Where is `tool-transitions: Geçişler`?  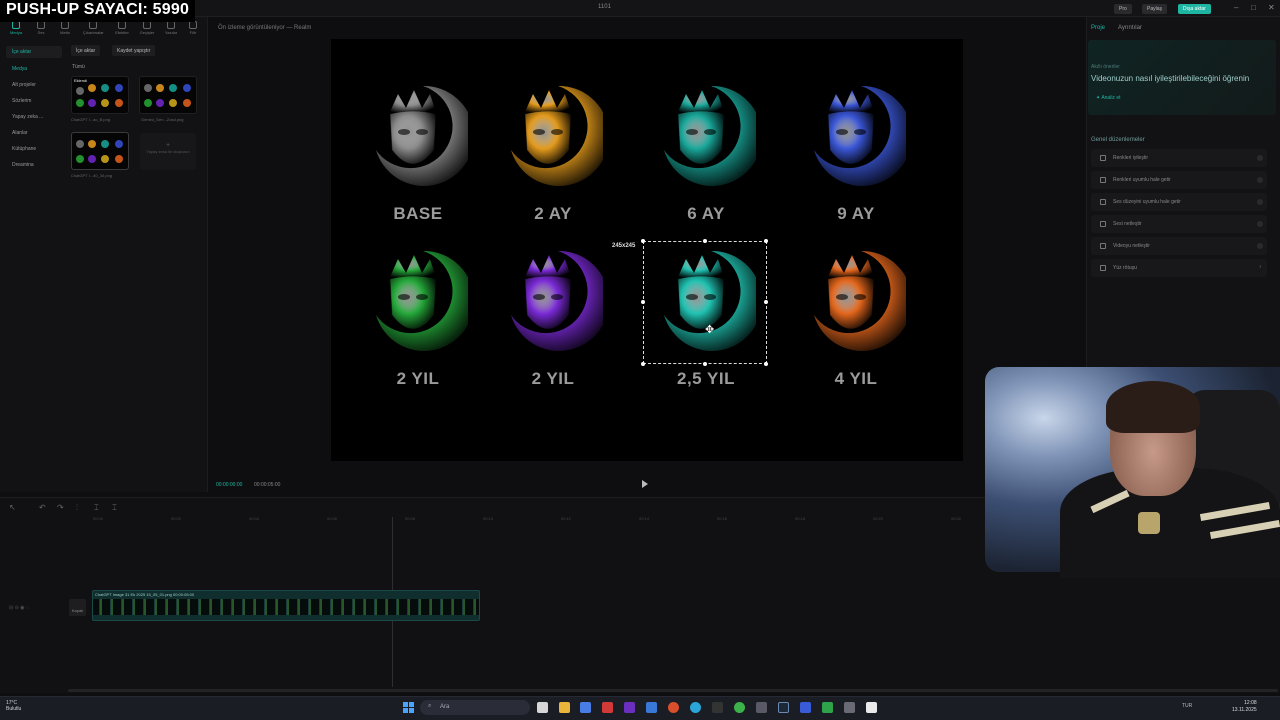
tool-transitions: Geçişler is located at coordinates (147, 28).